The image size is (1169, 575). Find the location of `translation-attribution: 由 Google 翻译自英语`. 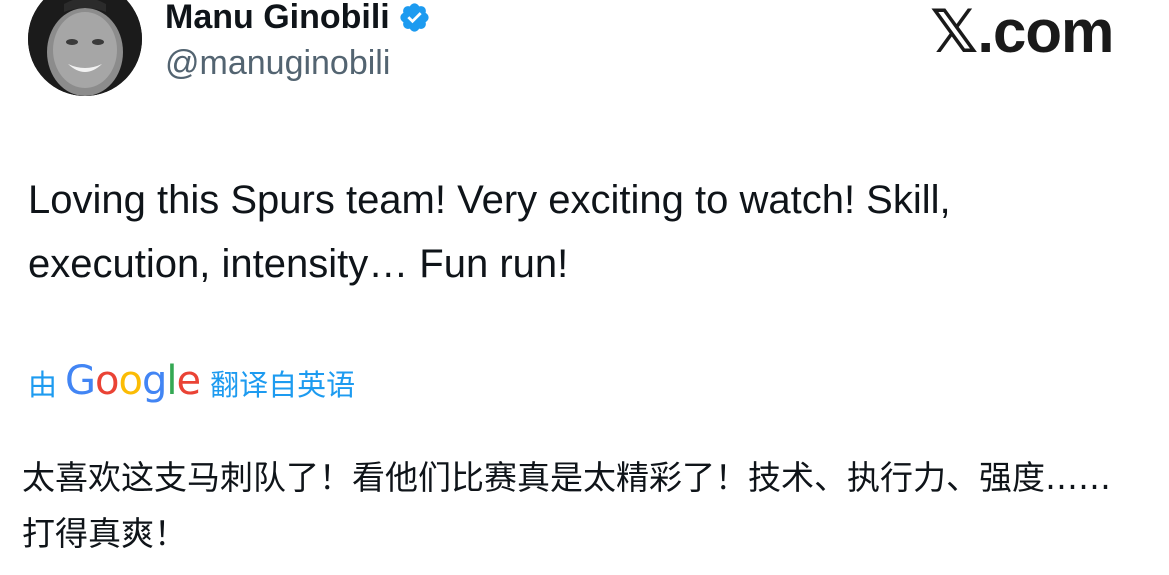

translation-attribution: 由 Google 翻译自英语 is located at coordinates (192, 382).